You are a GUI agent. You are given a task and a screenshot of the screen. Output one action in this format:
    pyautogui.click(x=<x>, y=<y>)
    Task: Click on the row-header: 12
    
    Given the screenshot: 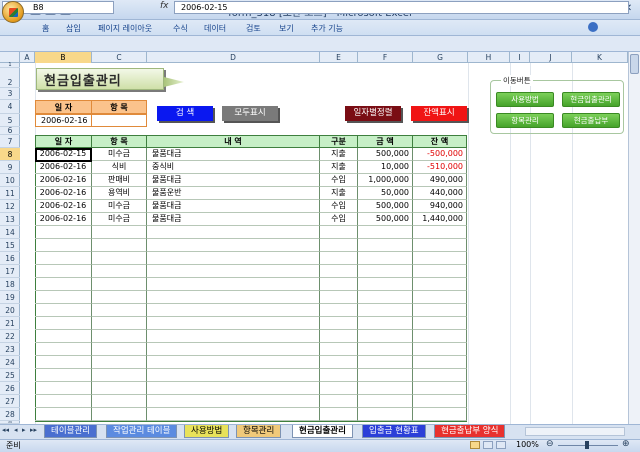 What is the action you would take?
    pyautogui.click(x=10, y=206)
    